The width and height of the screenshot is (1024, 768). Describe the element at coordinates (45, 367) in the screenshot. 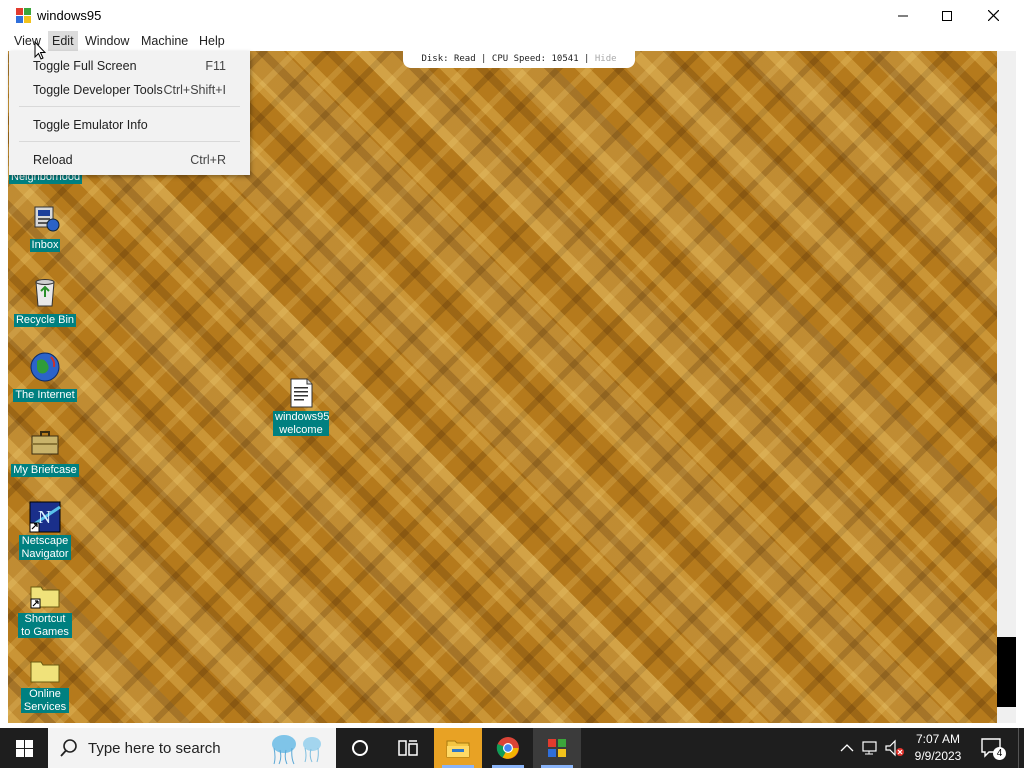

I see `internet-globe-icon` at that location.